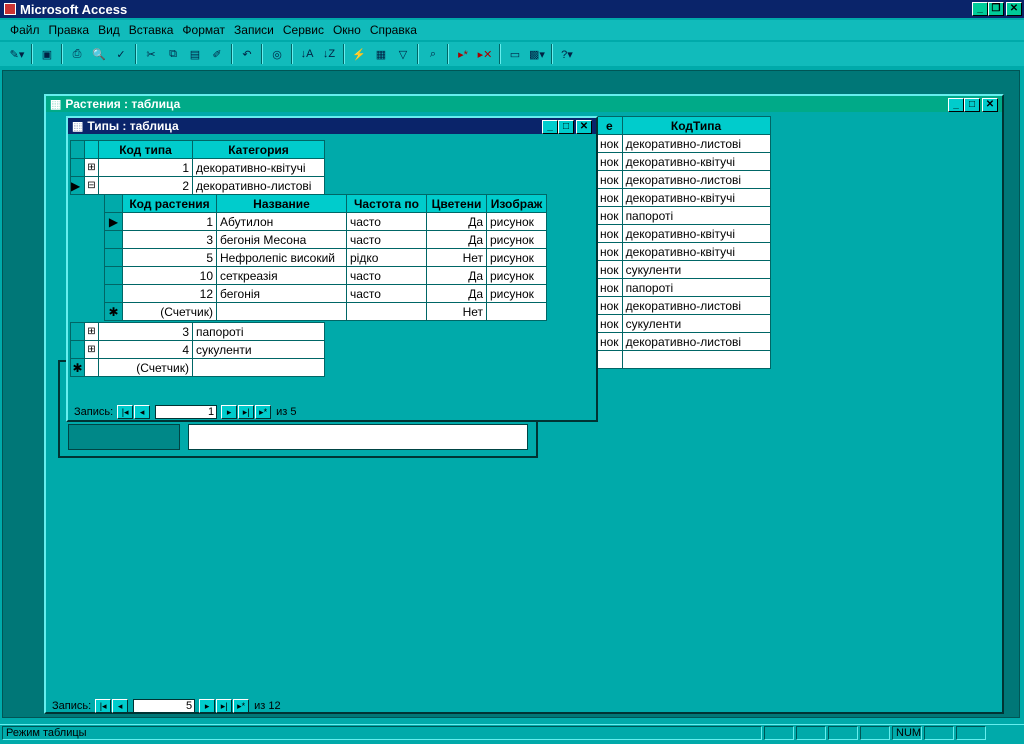  What do you see at coordinates (566, 127) in the screenshot?
I see `types-maximize-button: □` at bounding box center [566, 127].